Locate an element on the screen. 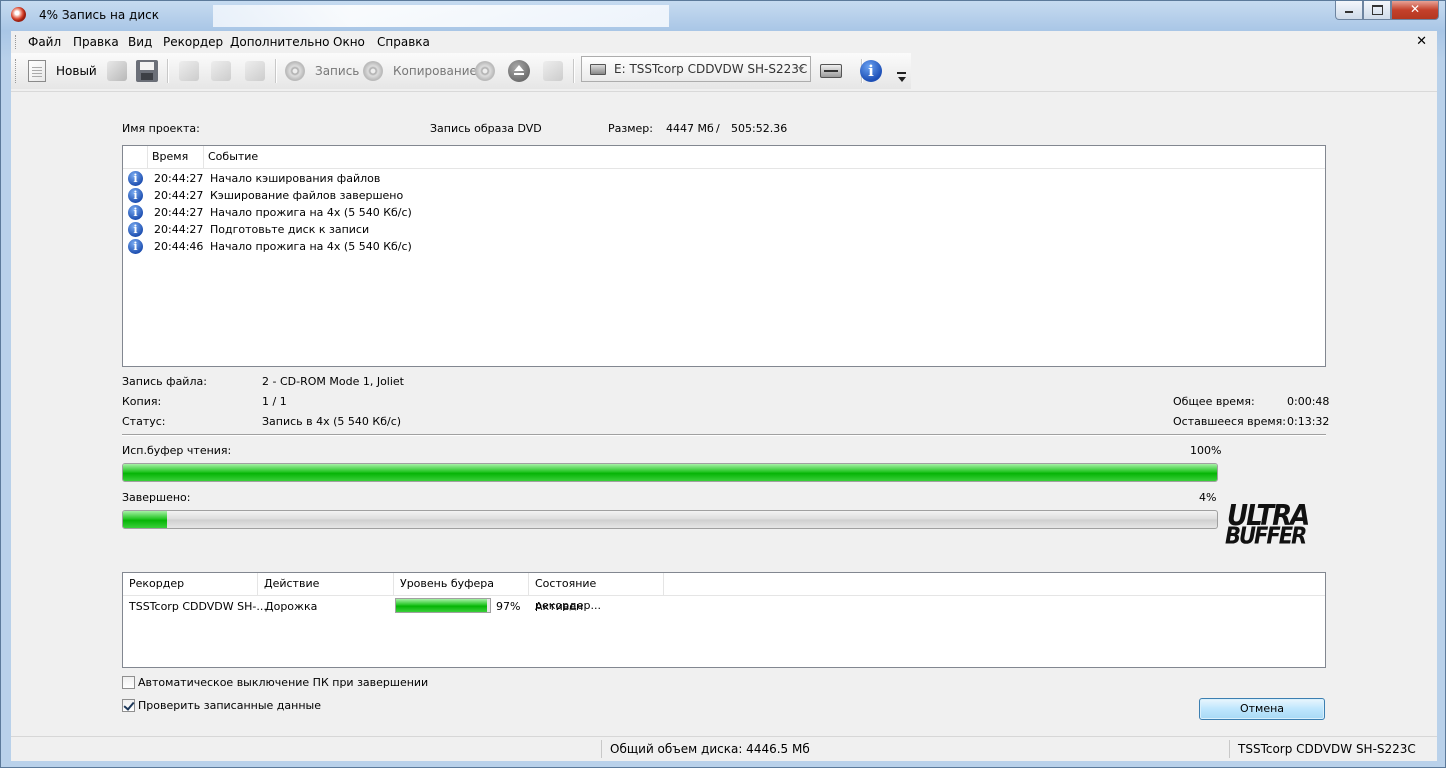  copy-disc-button: Копирование is located at coordinates (419, 71).